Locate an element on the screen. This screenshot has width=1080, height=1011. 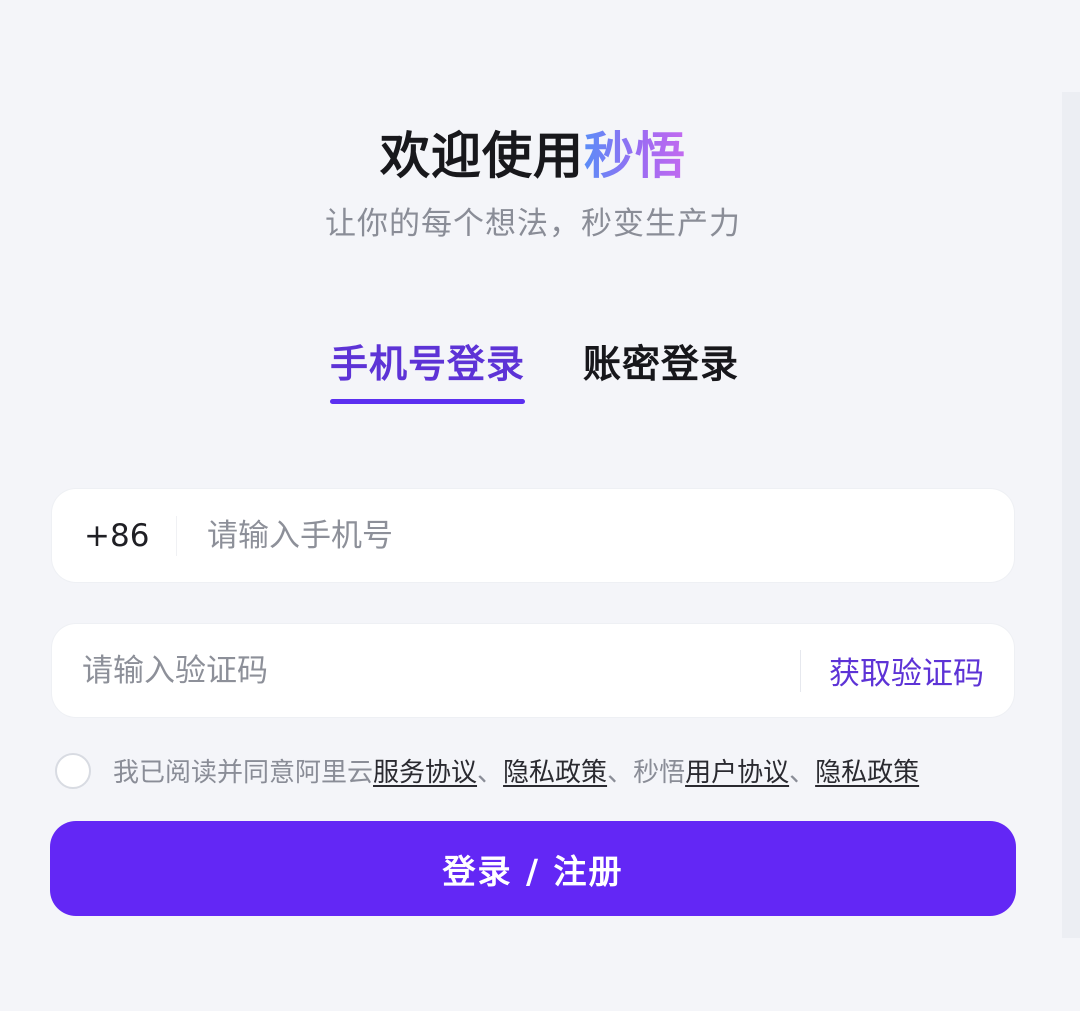
agreement-mid-text: 、秒悟 is located at coordinates (646, 773).